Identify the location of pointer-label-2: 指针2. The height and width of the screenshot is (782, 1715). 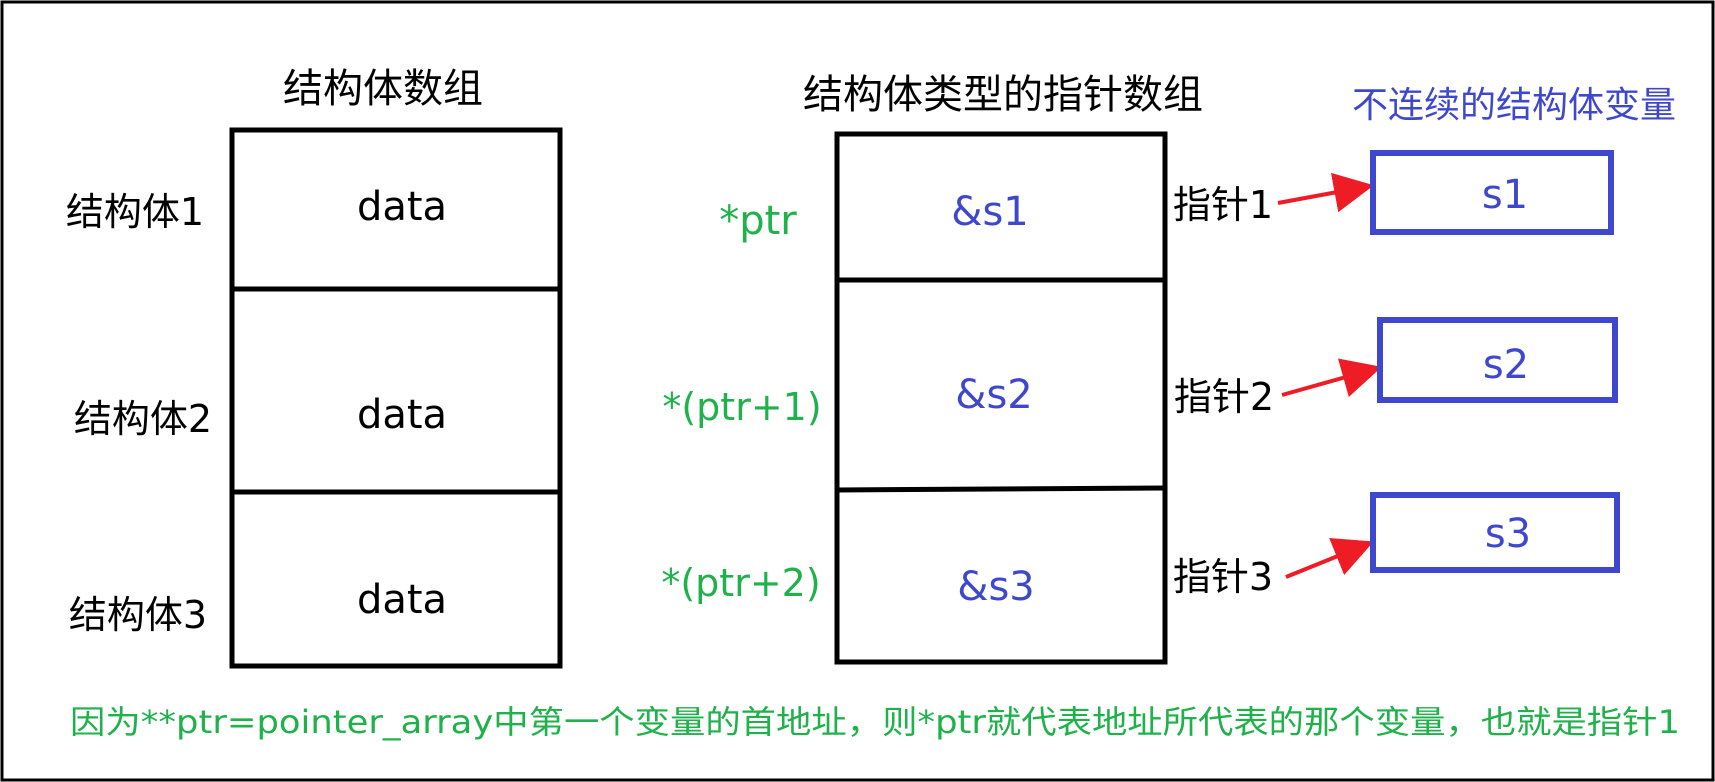
(1224, 397).